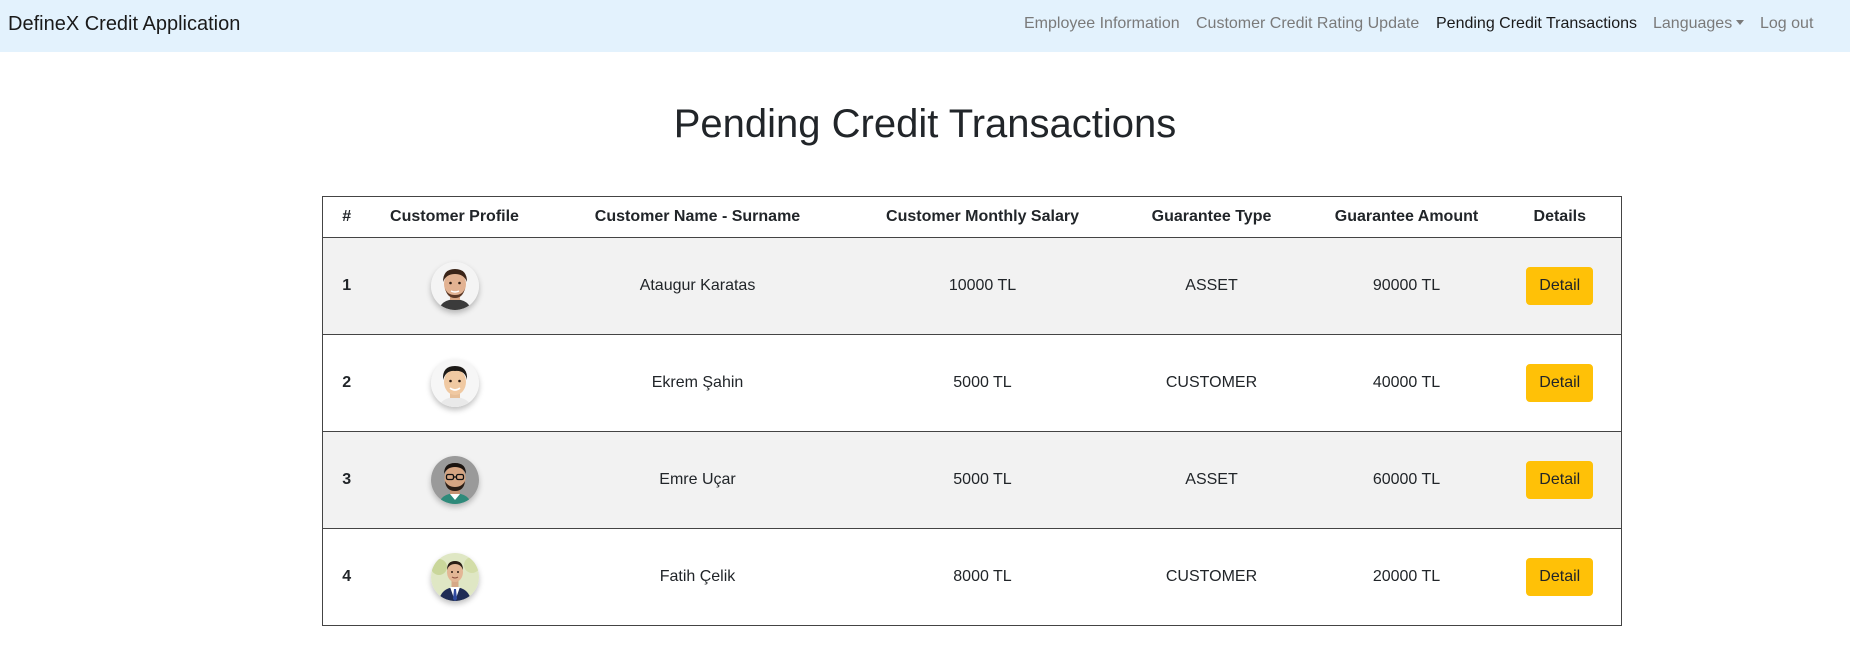 Image resolution: width=1850 pixels, height=645 pixels. I want to click on header-details: Details, so click(1560, 217).